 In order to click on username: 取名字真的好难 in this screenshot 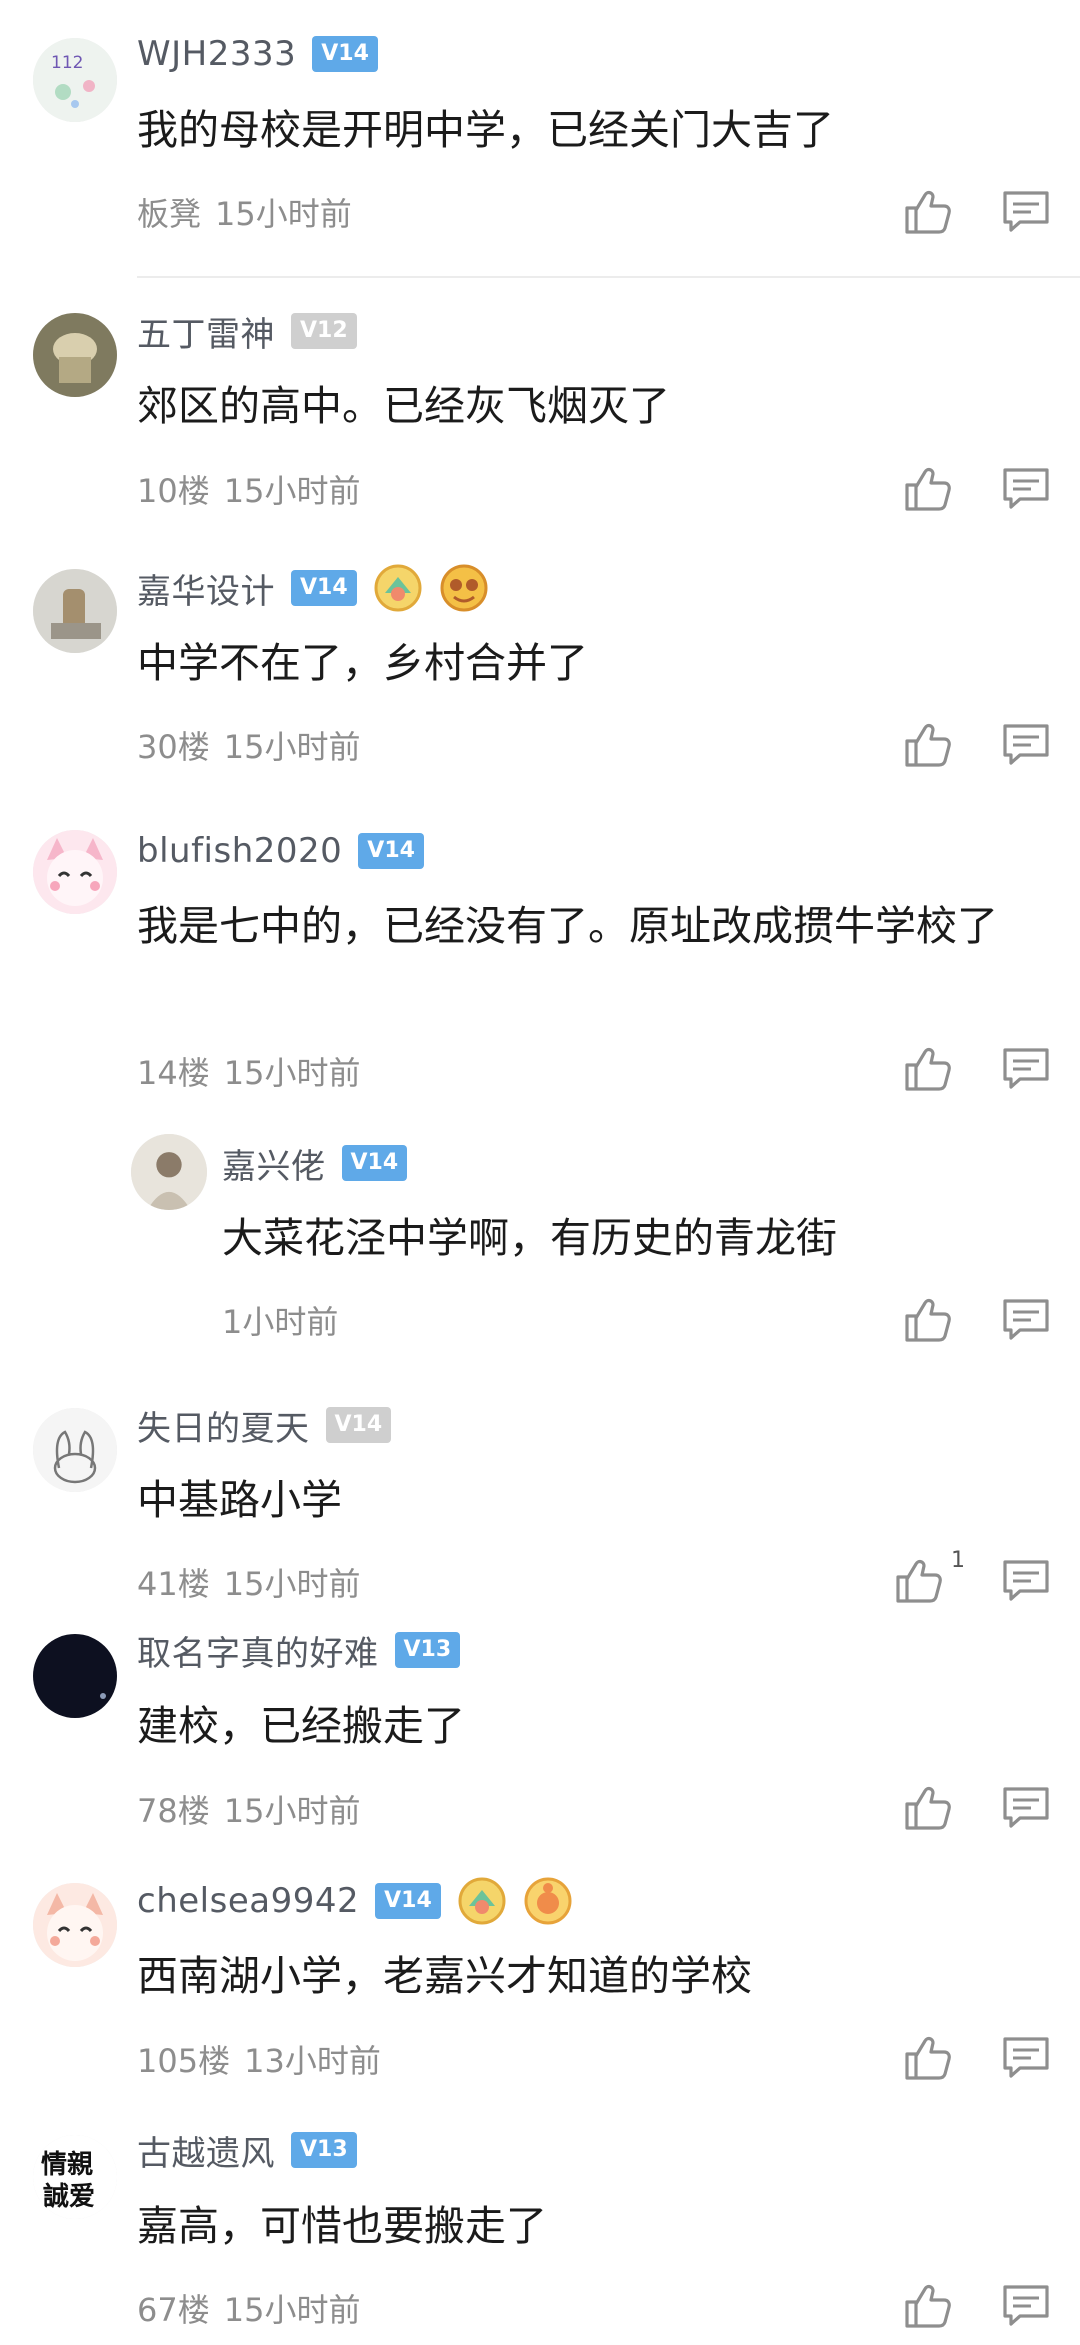, I will do `click(258, 1650)`.